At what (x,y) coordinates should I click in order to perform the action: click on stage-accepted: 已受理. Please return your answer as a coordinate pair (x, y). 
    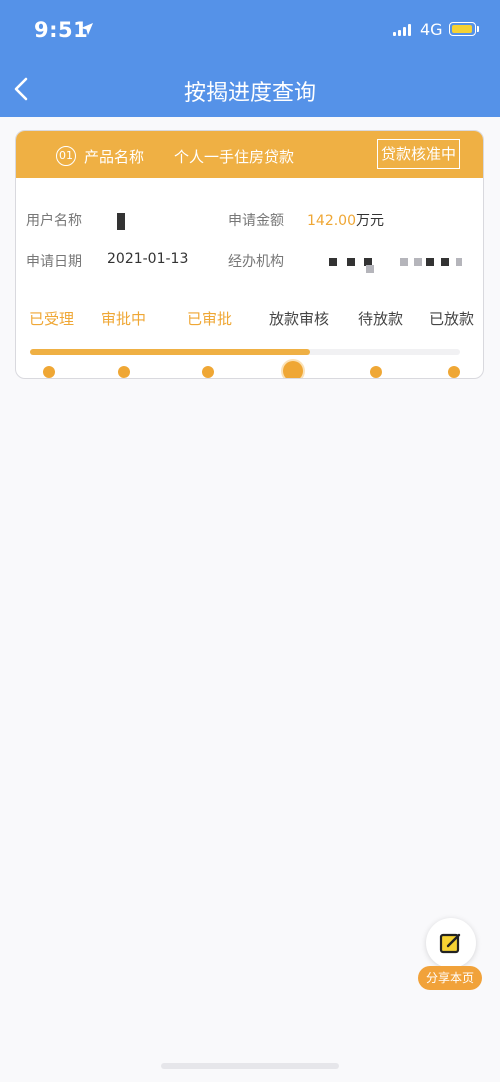
    Looking at the image, I should click on (52, 319).